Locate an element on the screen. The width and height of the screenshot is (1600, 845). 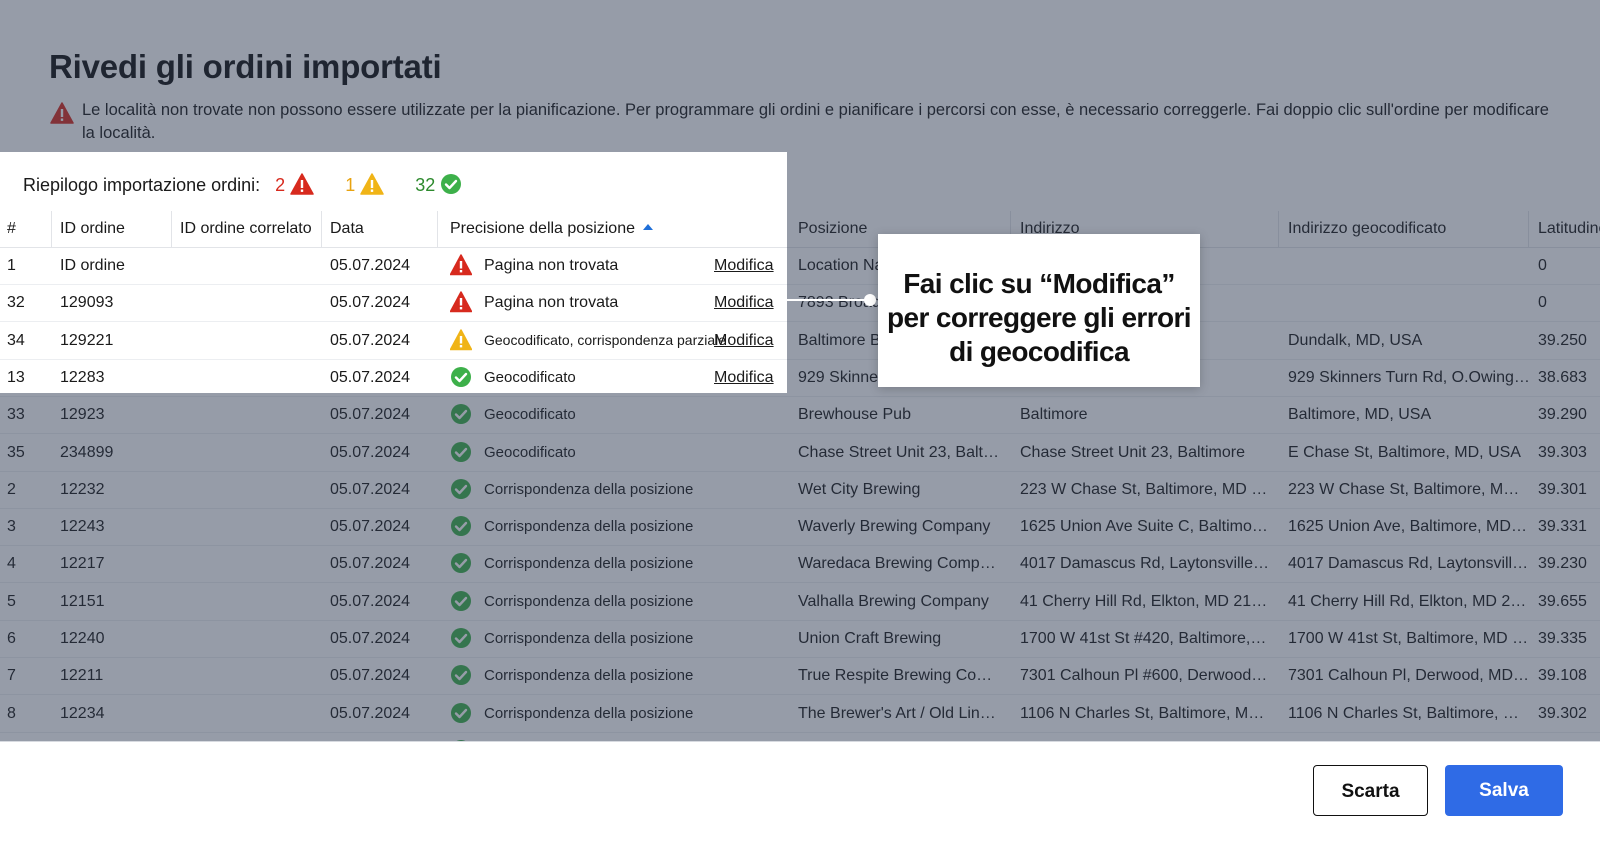
column-header-label: Data is located at coordinates (347, 228).